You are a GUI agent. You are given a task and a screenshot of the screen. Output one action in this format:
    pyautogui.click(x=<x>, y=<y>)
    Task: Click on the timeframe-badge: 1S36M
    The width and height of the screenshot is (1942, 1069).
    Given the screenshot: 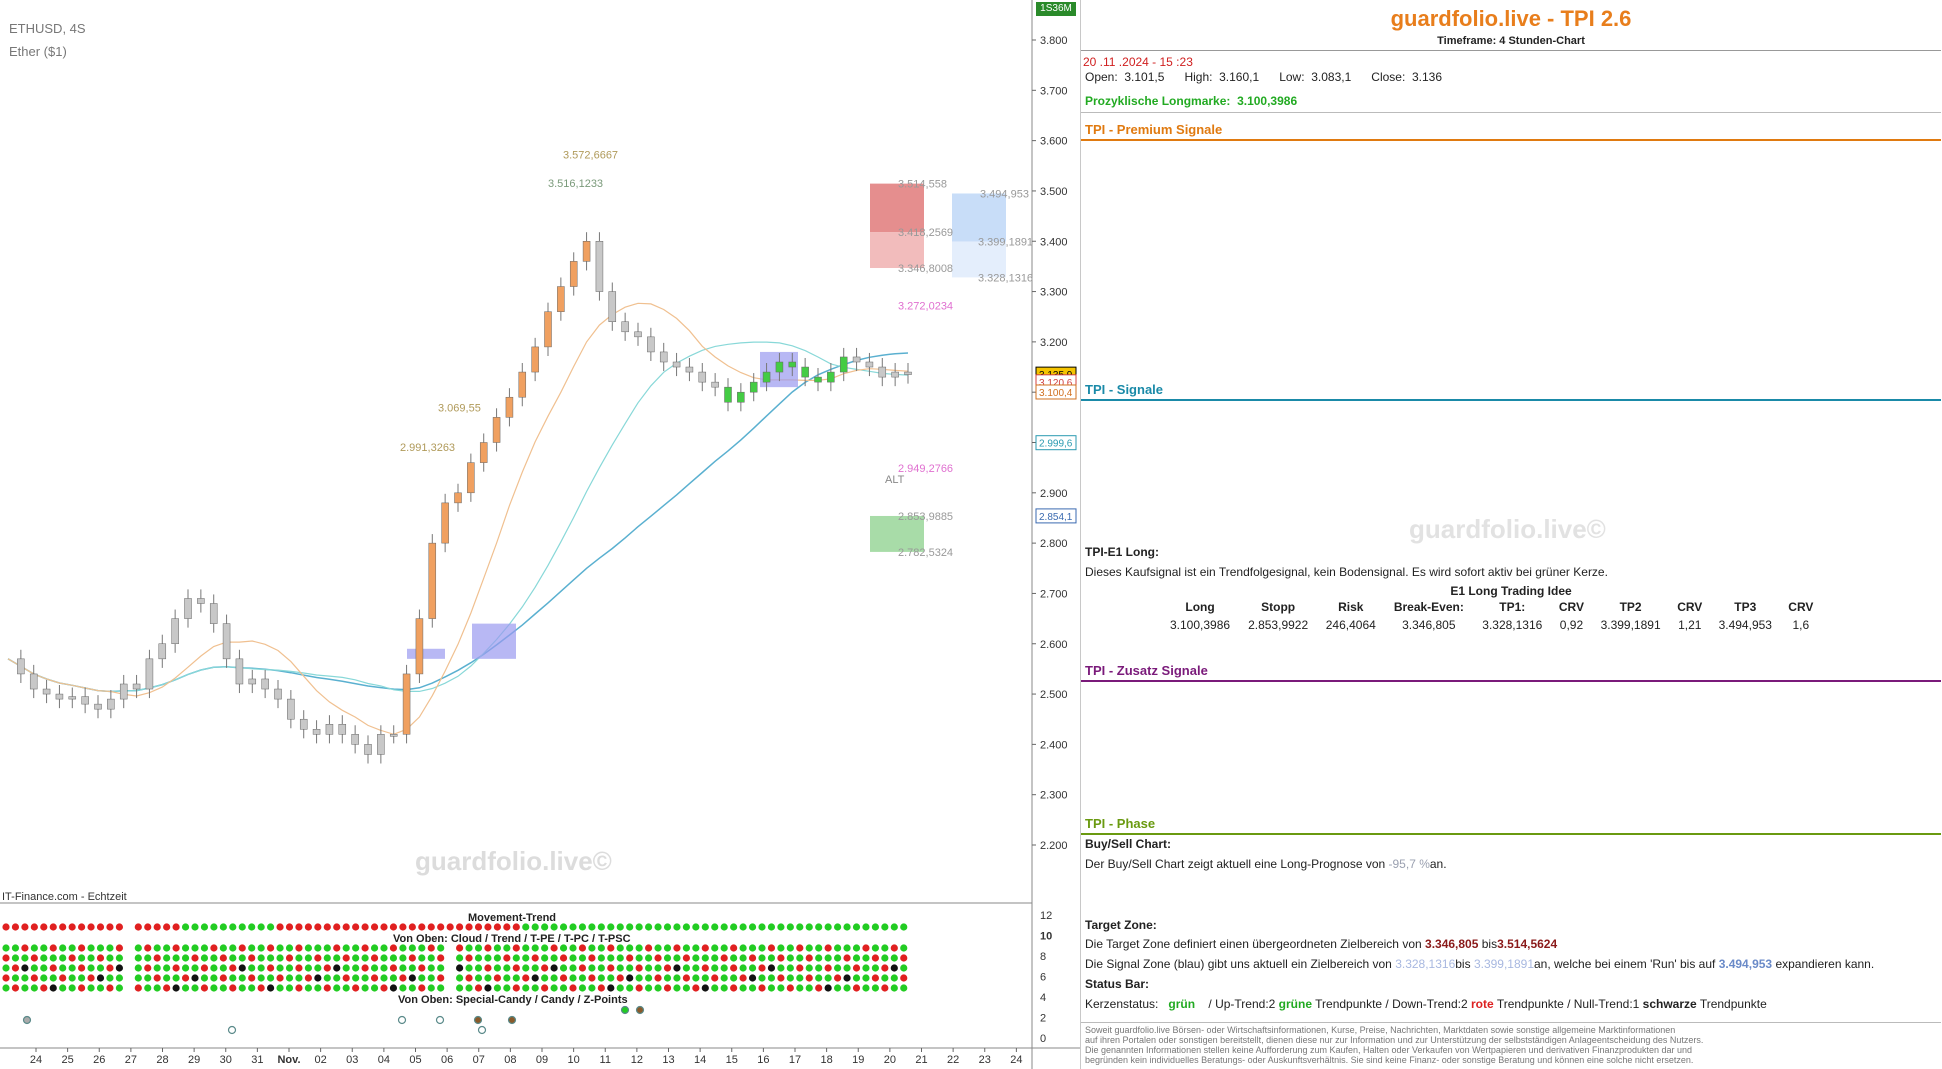 What is the action you would take?
    pyautogui.click(x=1056, y=9)
    